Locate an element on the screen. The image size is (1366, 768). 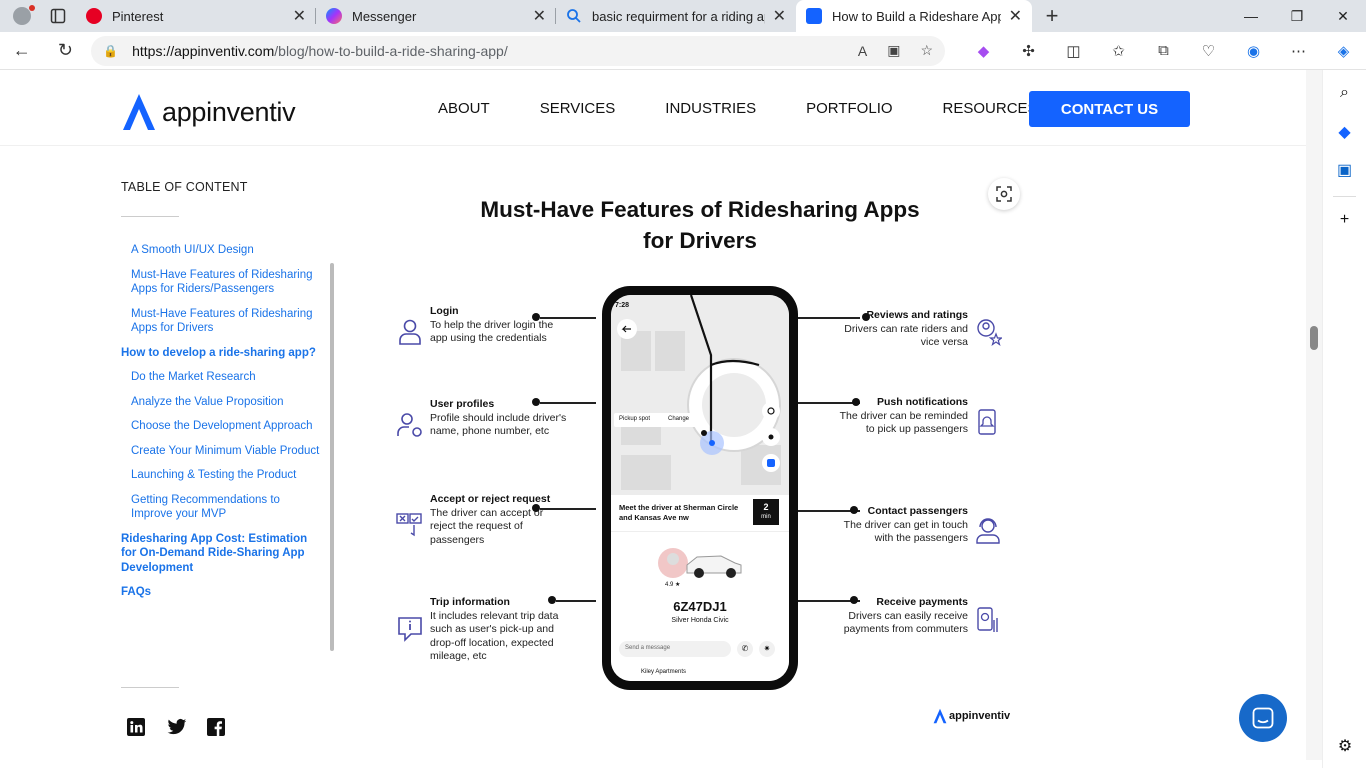
toc-scrollbar is located at coordinates (332, 457).